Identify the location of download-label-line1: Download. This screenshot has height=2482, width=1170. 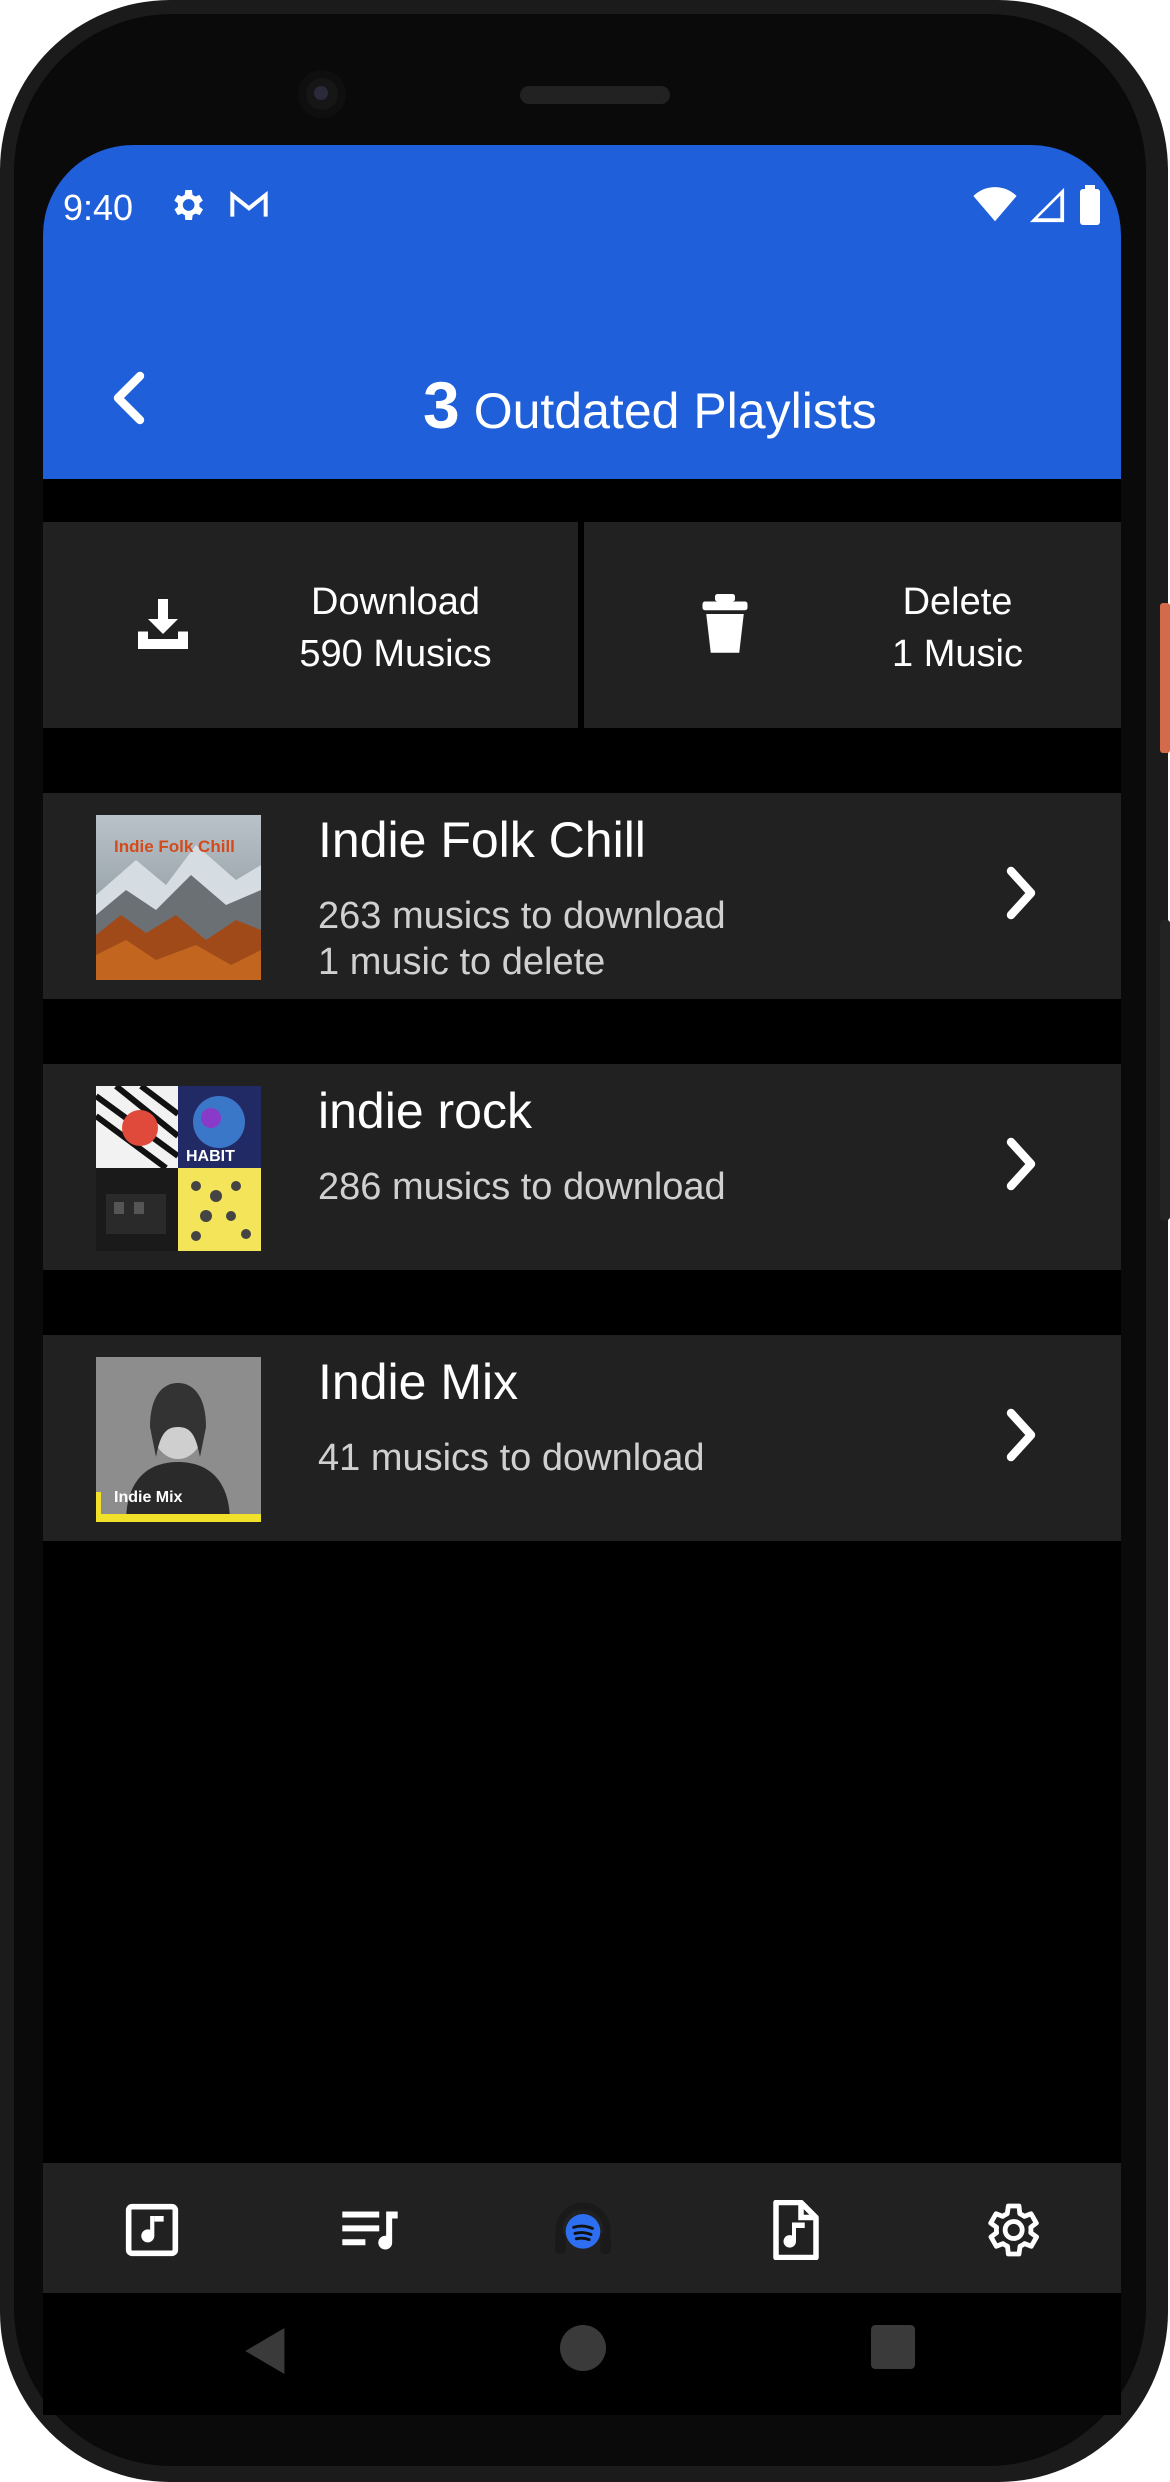
(395, 602).